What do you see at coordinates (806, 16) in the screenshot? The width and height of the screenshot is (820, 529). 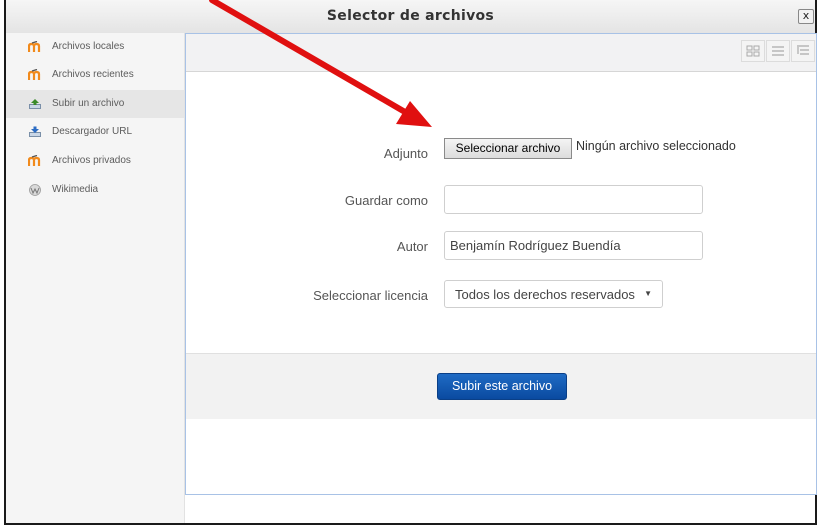 I see `close-button: x` at bounding box center [806, 16].